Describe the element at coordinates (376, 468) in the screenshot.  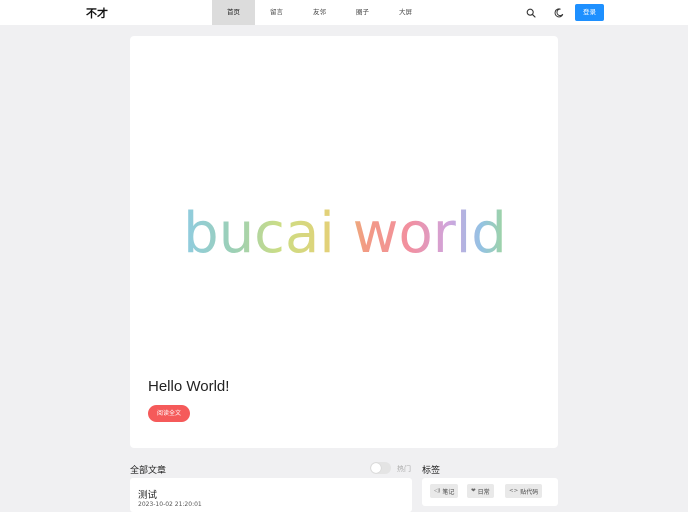
I see `toggle-knob` at that location.